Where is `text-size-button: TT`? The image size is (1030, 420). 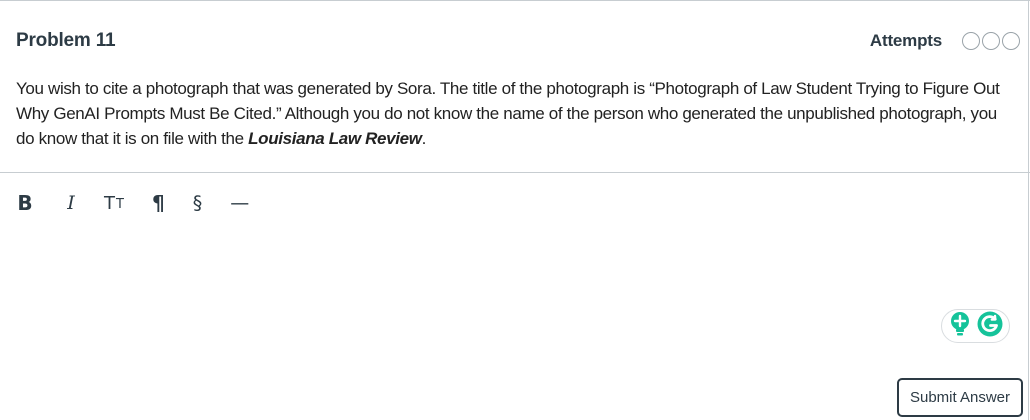
text-size-button: TT is located at coordinates (114, 203).